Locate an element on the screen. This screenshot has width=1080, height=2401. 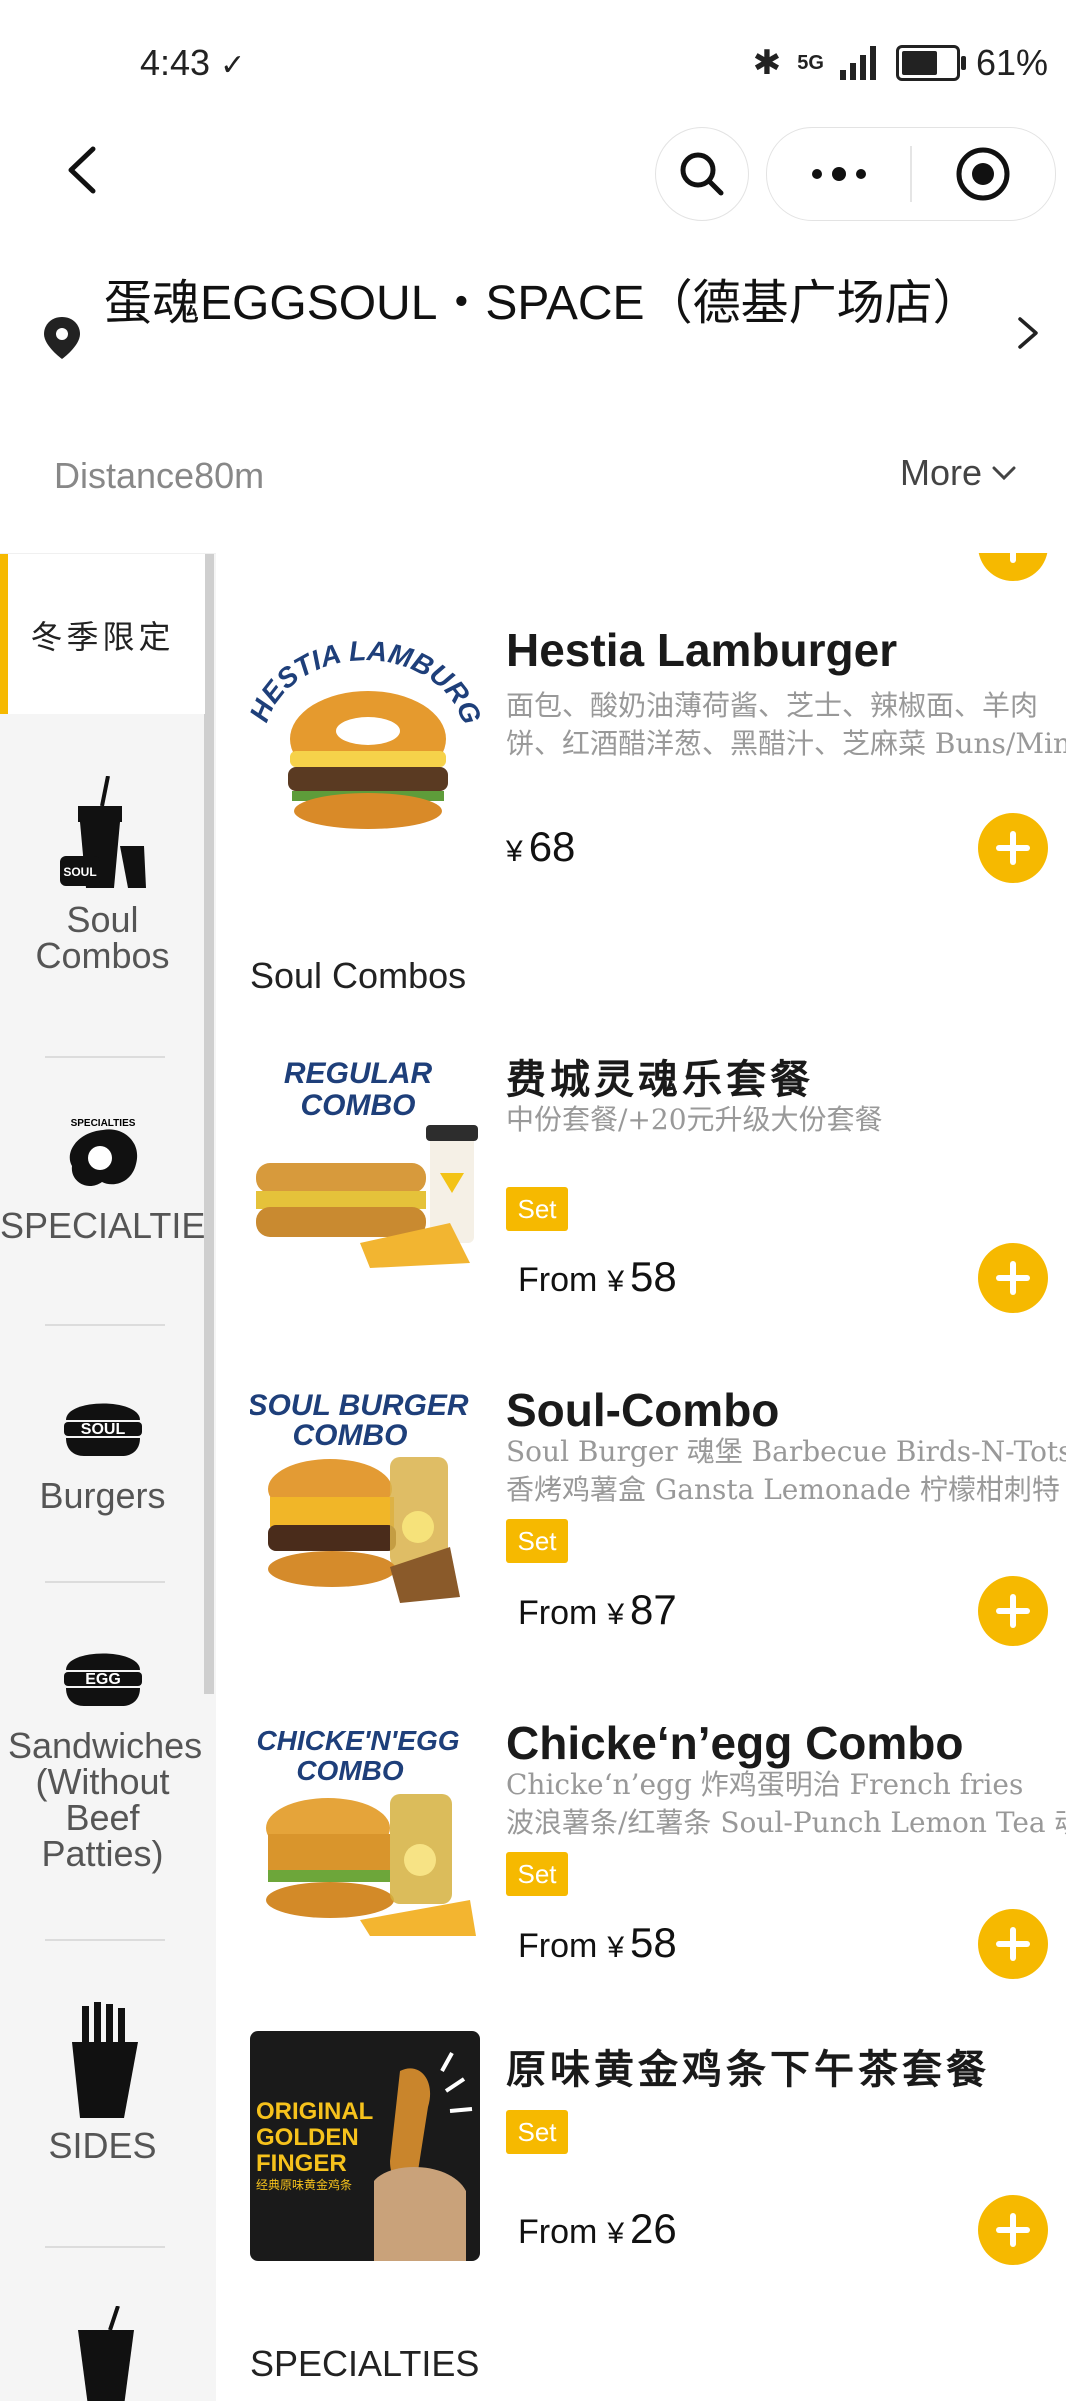
status-bar: 4:43 ✓ ✱ 5G 61% is located at coordinates (540, 60).